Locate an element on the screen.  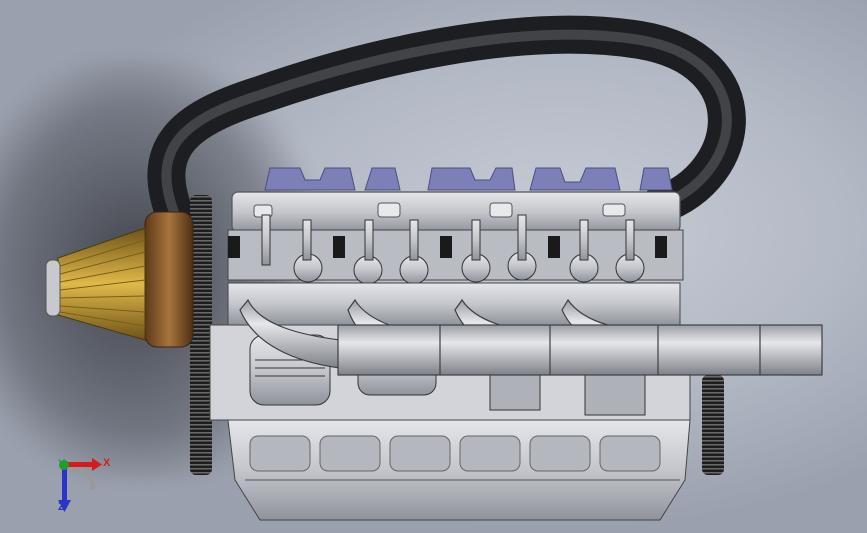
rotation-arc is located at coordinates (82, 479).